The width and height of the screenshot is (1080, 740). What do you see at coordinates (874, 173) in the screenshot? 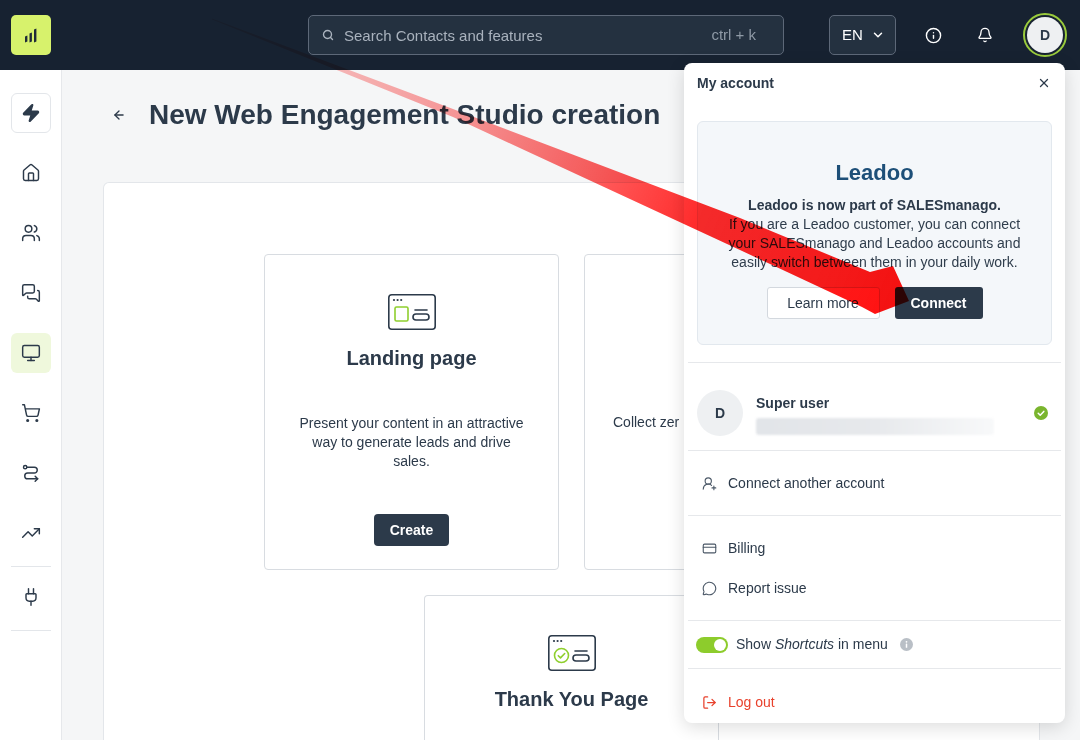
I see `logo-text: Leadoo` at bounding box center [874, 173].